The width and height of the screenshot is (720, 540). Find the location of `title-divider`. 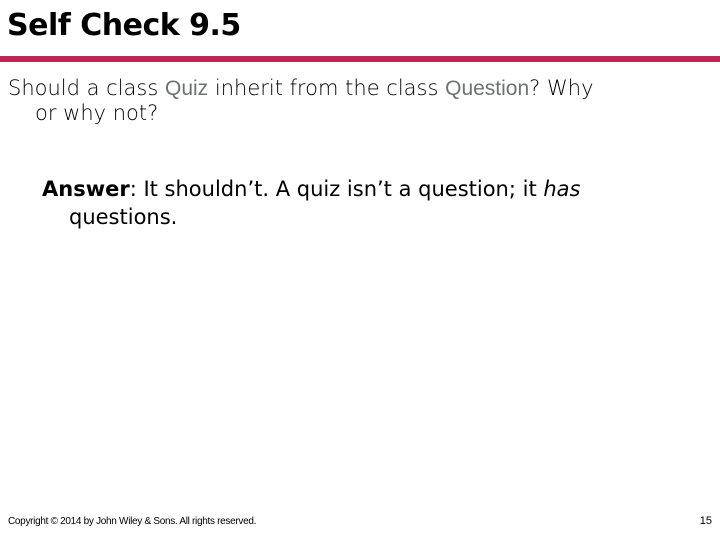

title-divider is located at coordinates (360, 59).